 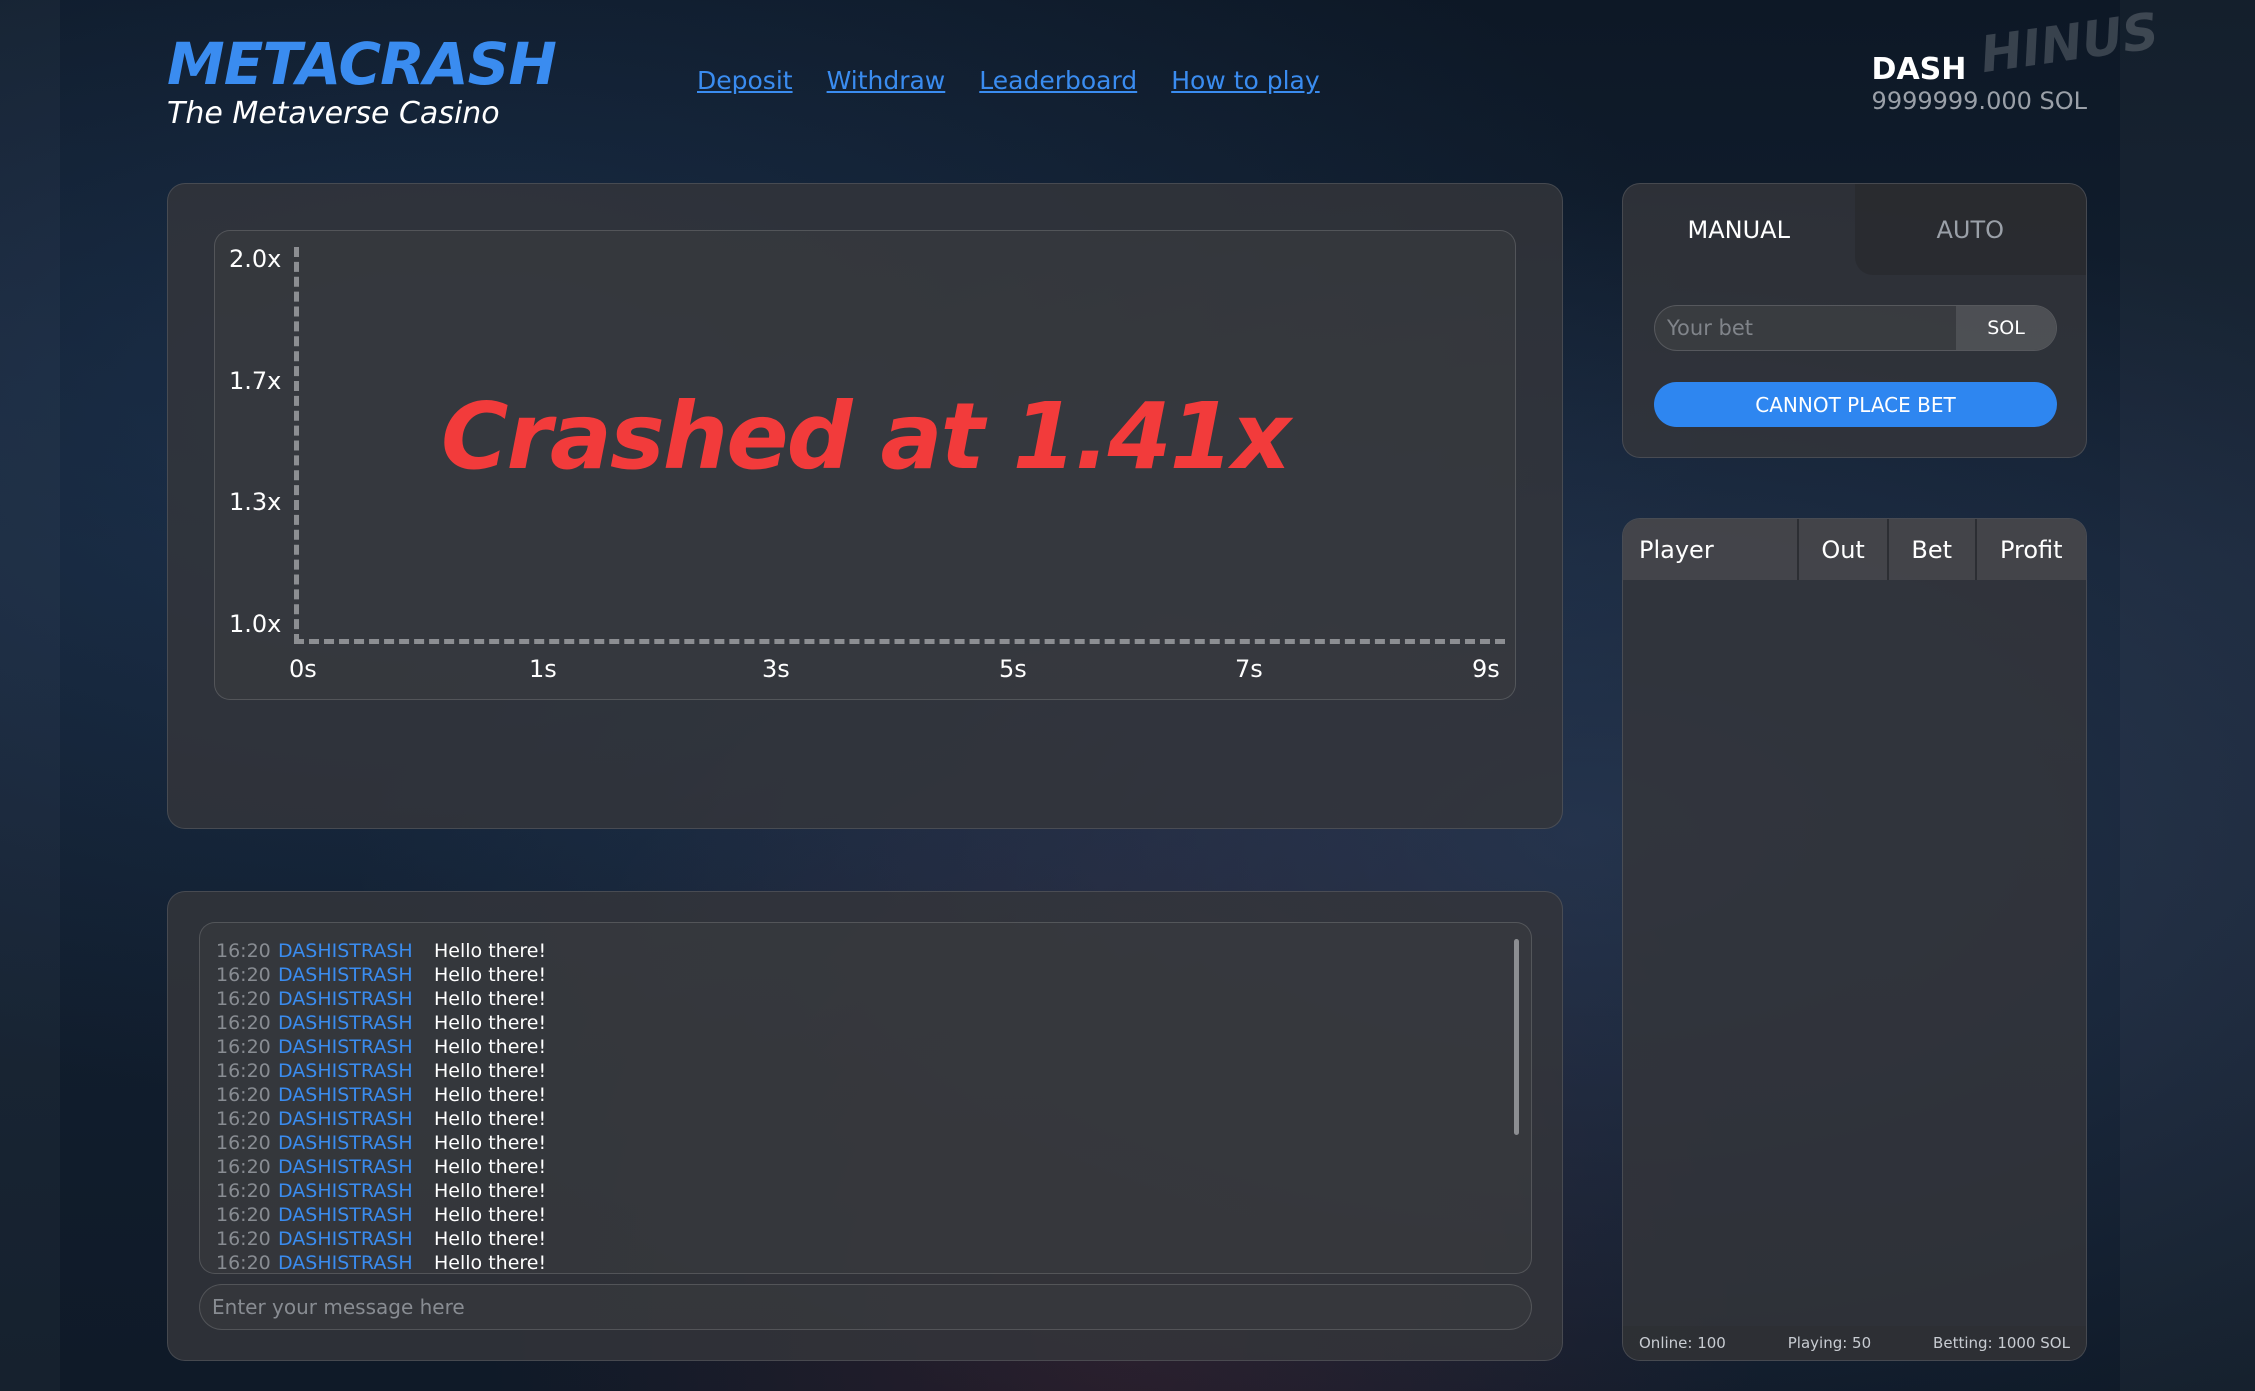 What do you see at coordinates (745, 80) in the screenshot?
I see `nav-deposit-link: Deposit` at bounding box center [745, 80].